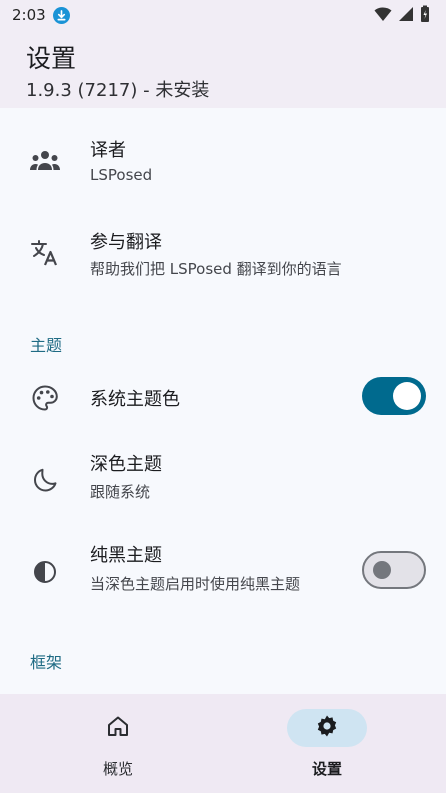  Describe the element at coordinates (108, 150) in the screenshot. I see `translators-title: 译者` at that location.